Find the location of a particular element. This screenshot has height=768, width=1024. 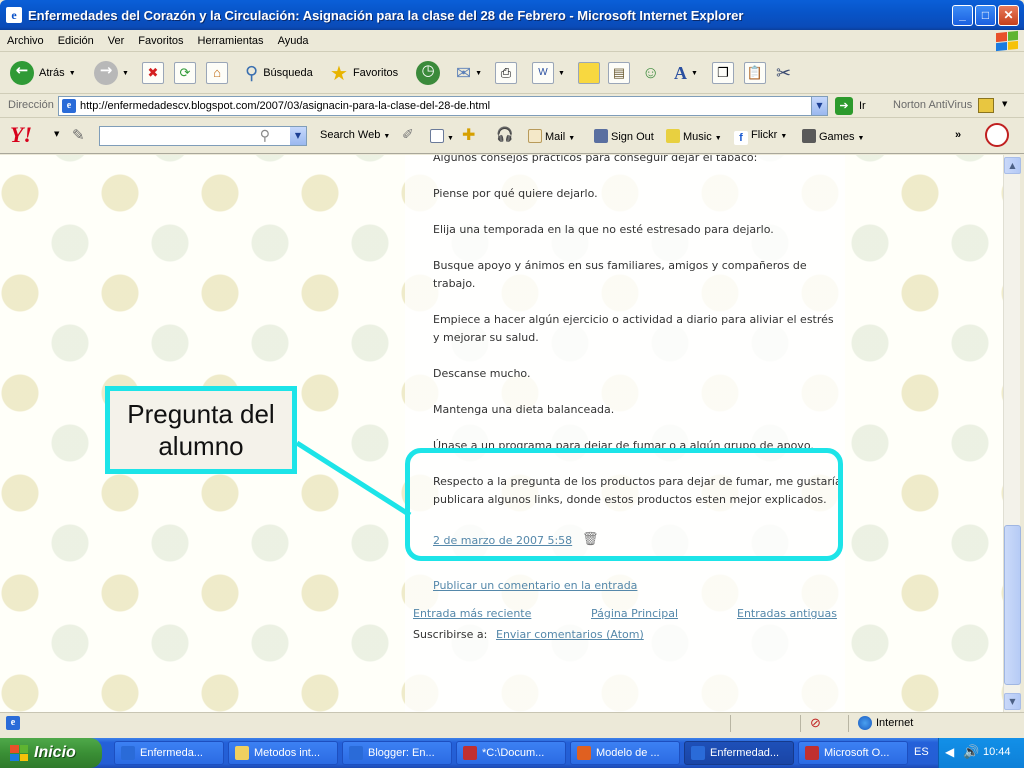

address-label: Dirección is located at coordinates (31, 105).